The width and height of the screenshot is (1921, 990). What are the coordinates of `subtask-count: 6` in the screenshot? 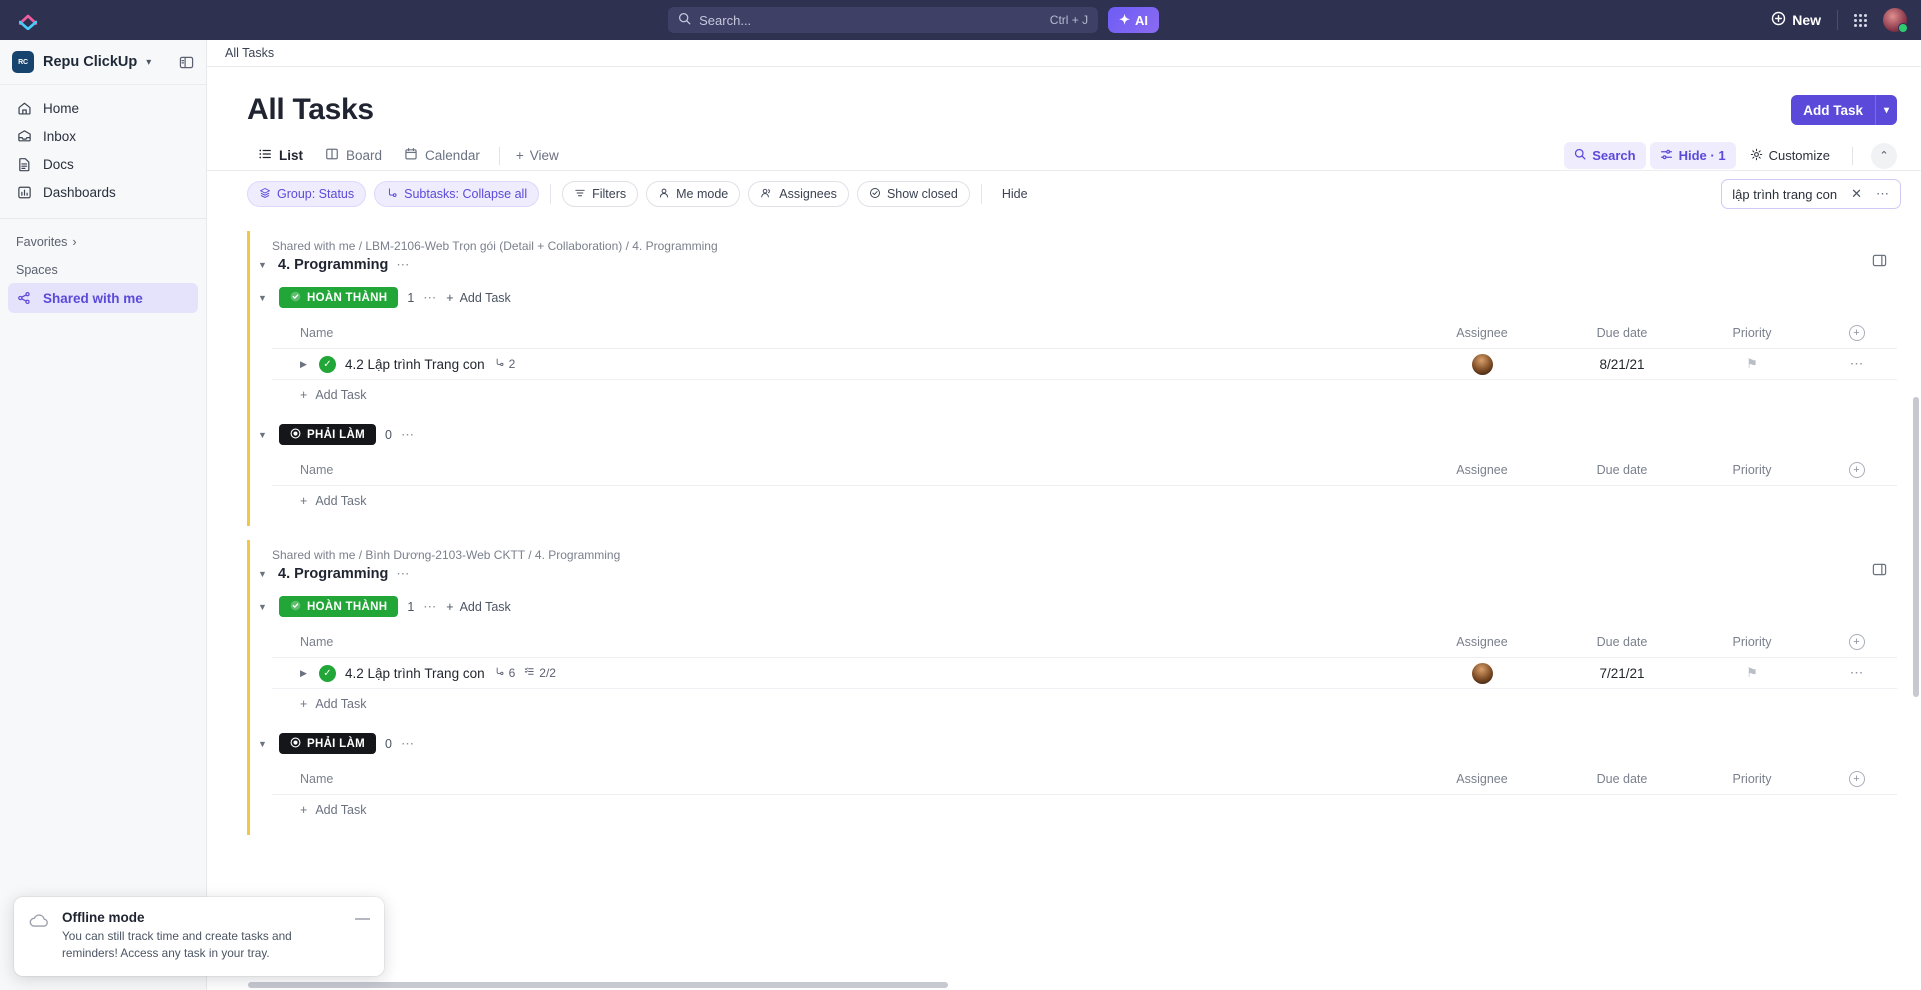 It's located at (504, 673).